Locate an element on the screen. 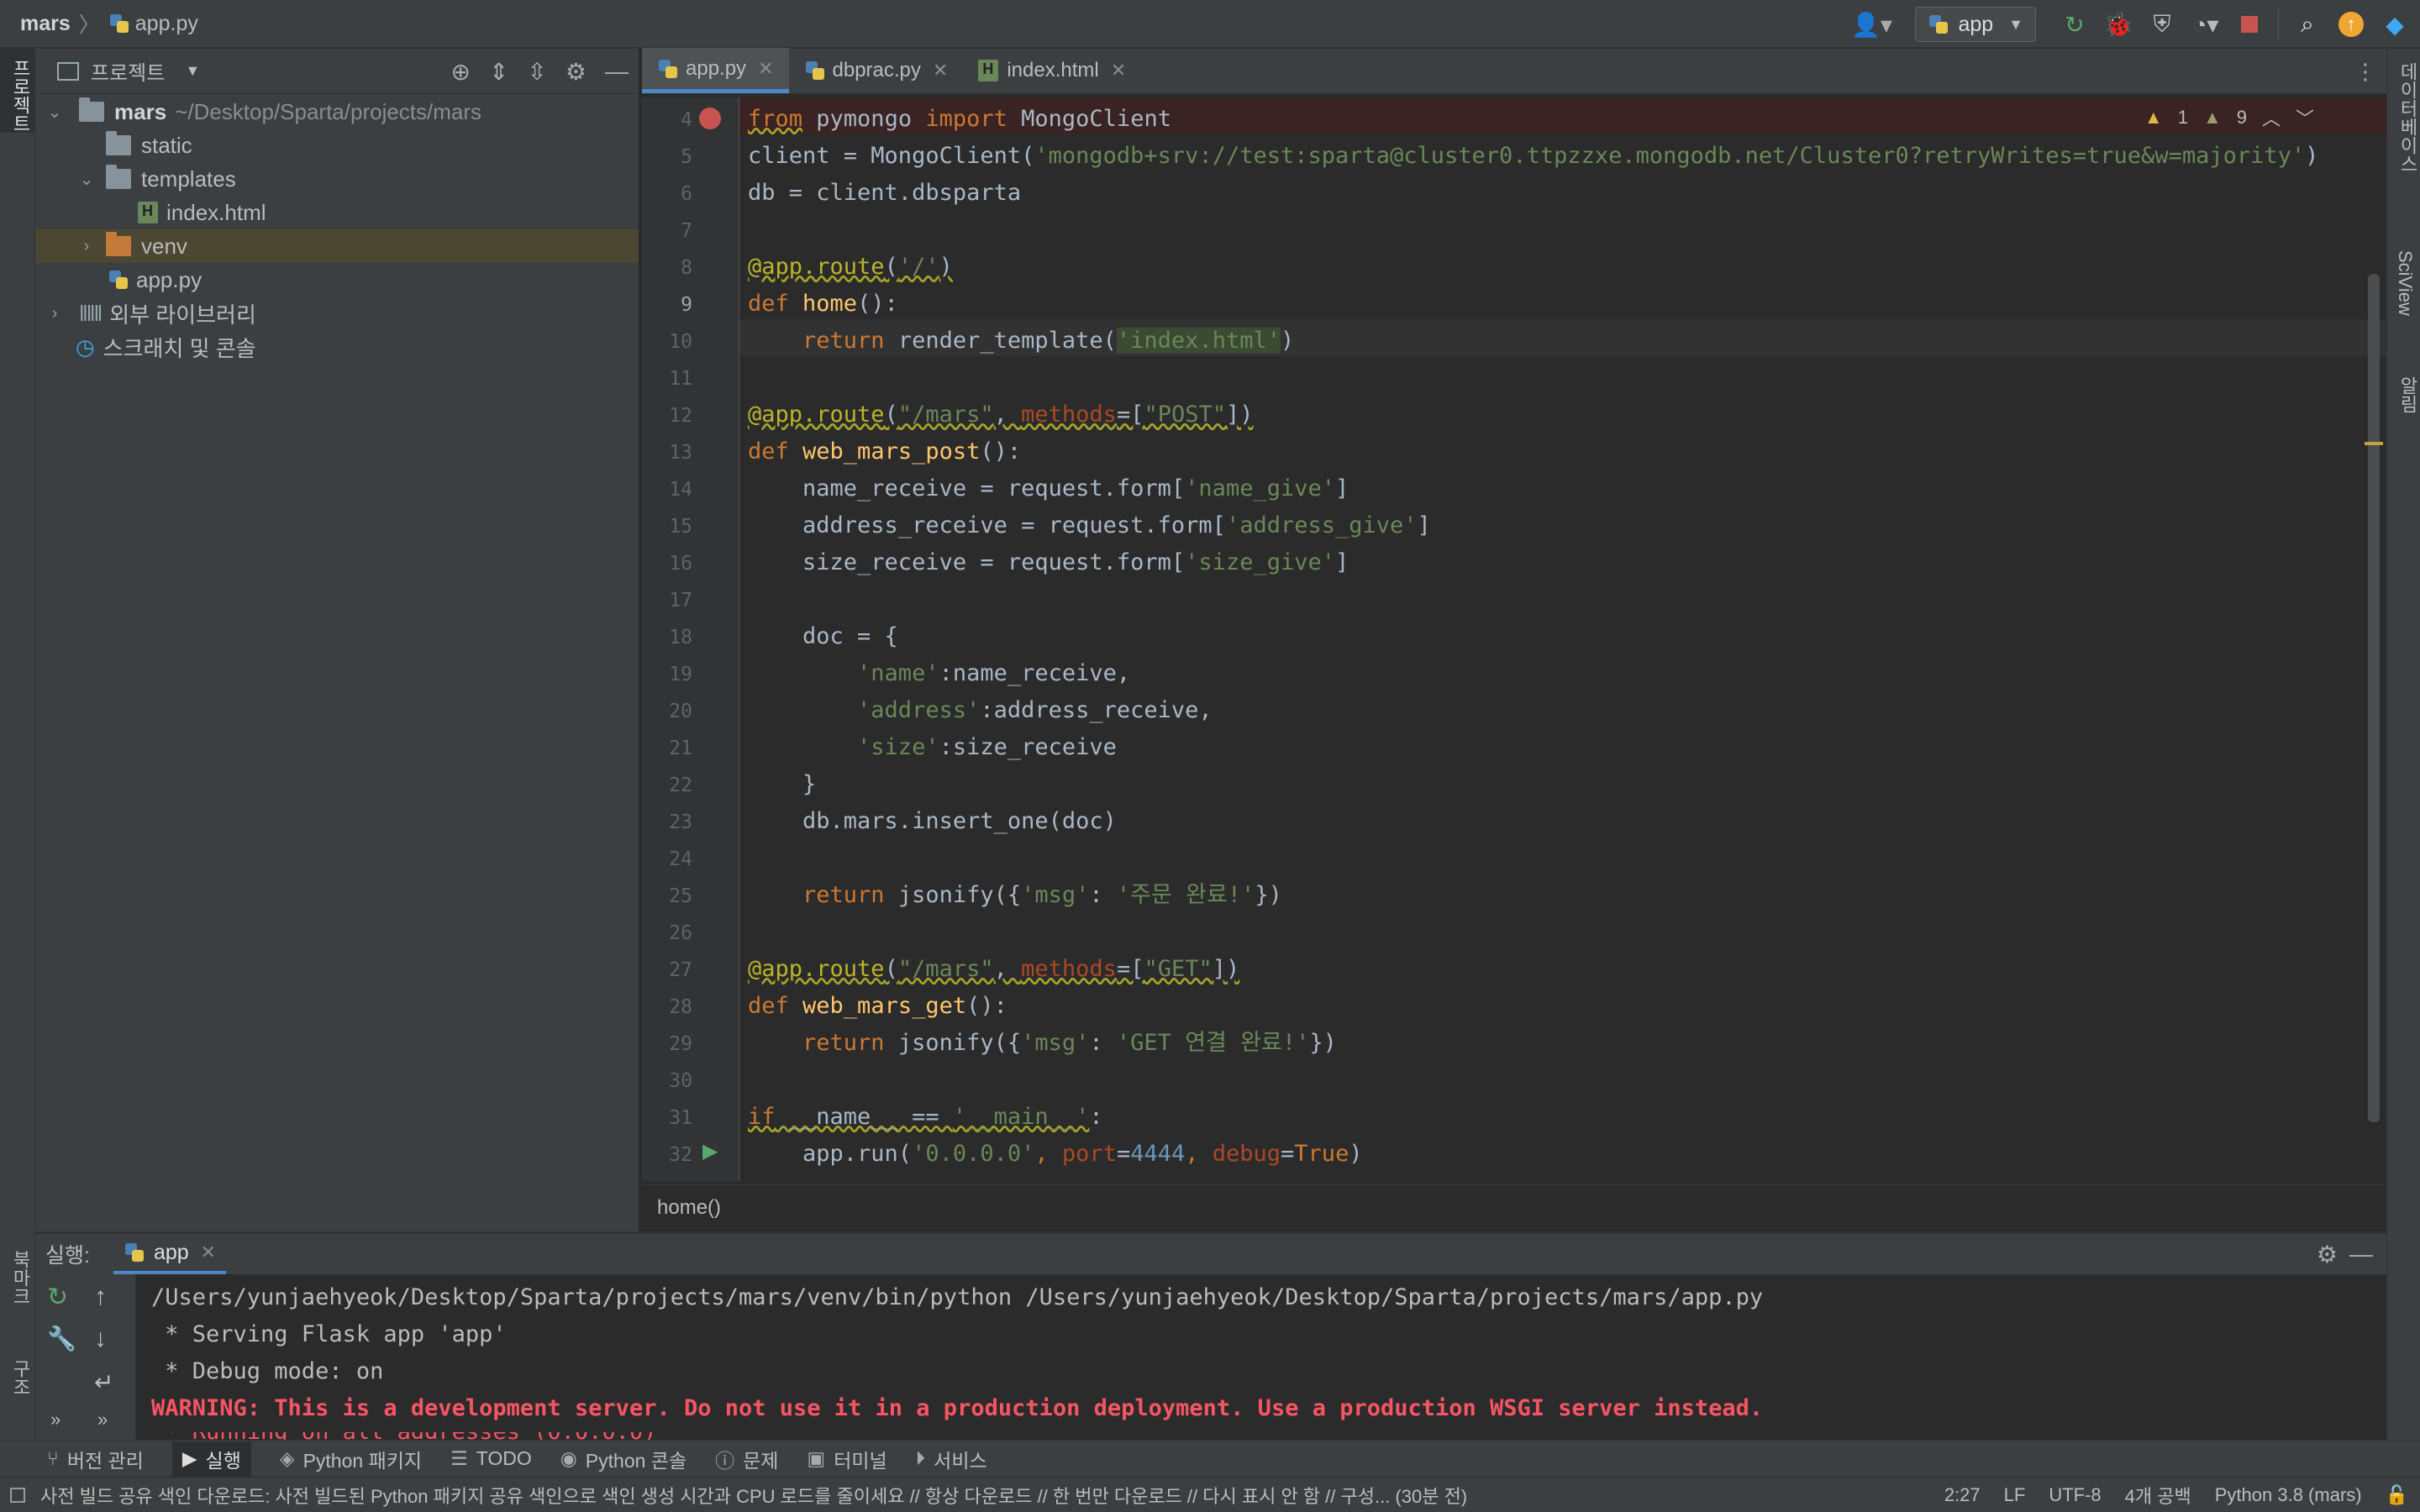  interpreter: Python 3.8 (mars) is located at coordinates (2288, 1495).